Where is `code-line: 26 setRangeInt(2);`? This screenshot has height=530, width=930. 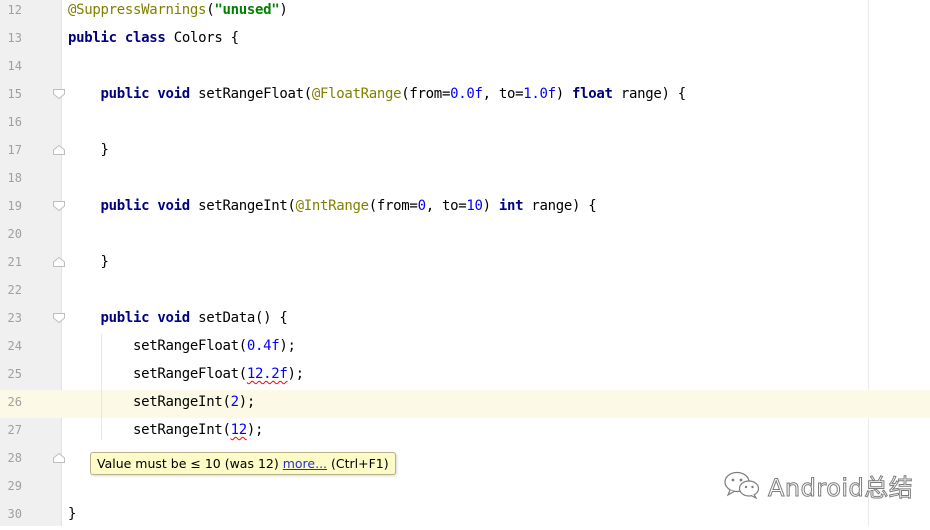
code-line: 26 setRangeInt(2); is located at coordinates (465, 404).